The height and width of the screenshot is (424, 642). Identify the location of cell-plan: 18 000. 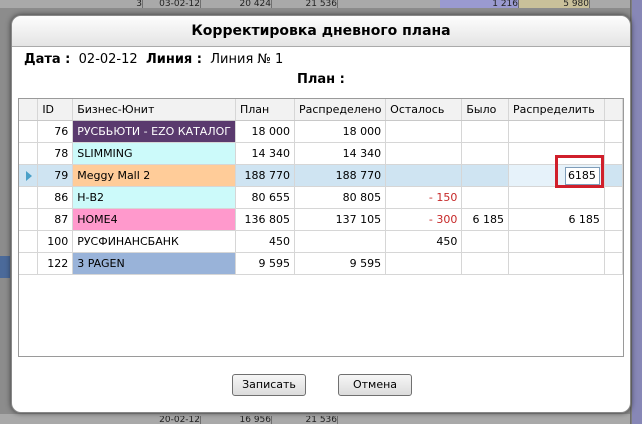
(265, 131).